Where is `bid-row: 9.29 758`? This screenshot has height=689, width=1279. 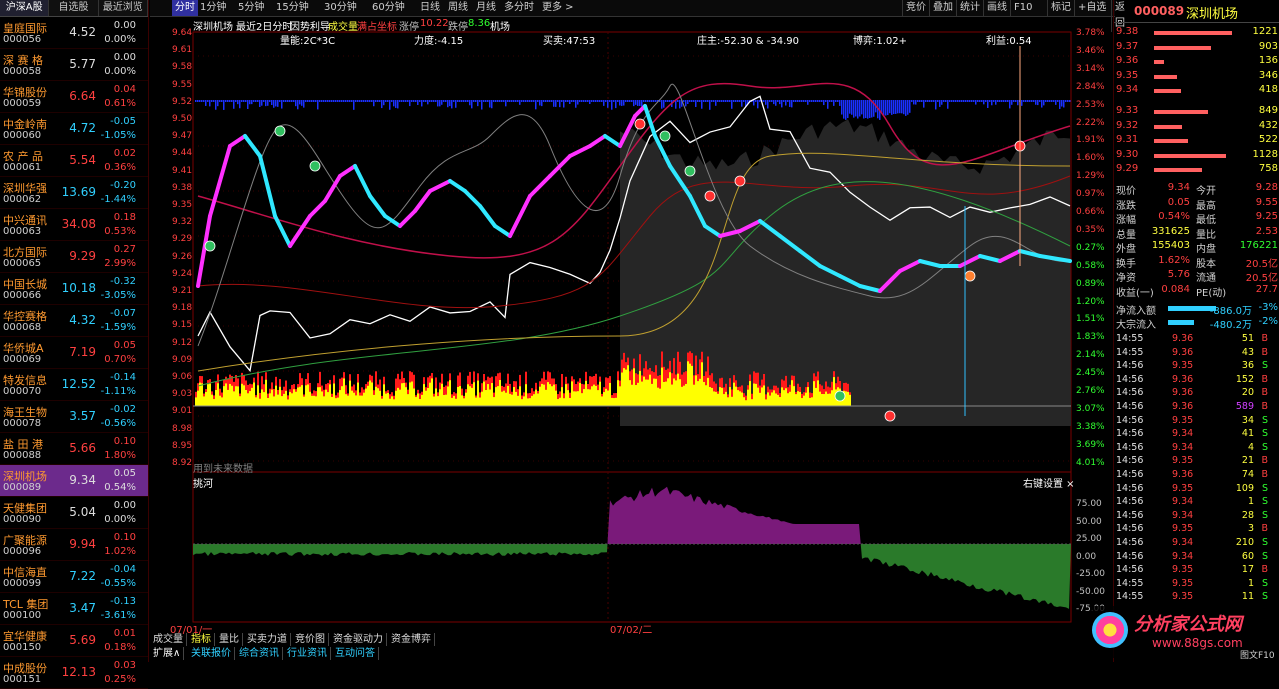 bid-row: 9.29 758 is located at coordinates (1196, 170).